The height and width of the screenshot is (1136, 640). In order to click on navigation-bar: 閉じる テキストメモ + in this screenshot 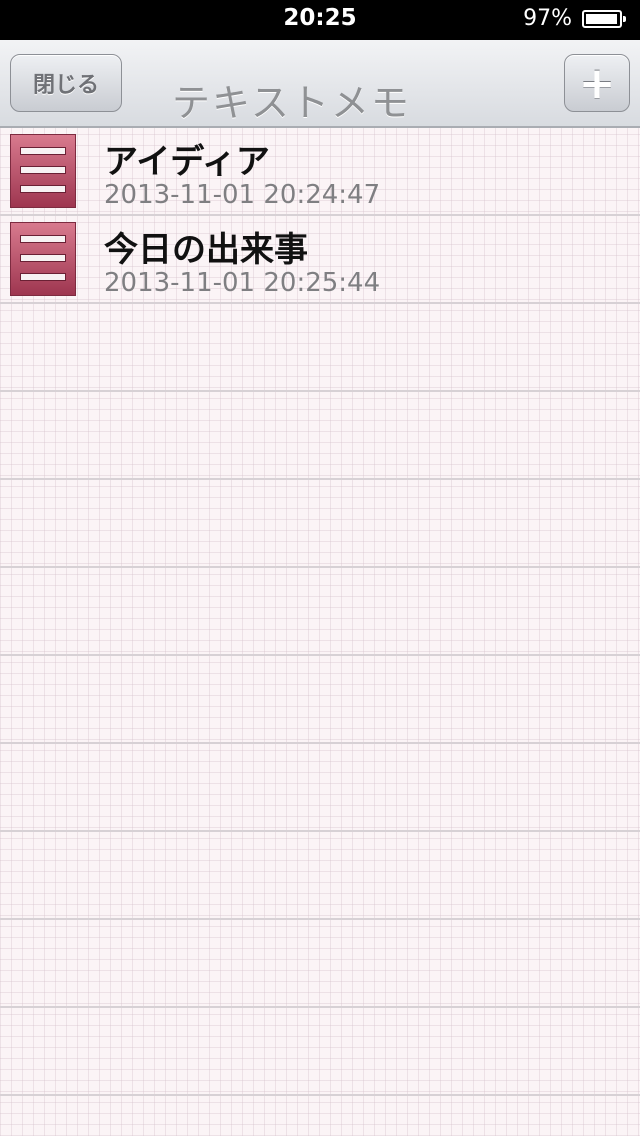, I will do `click(320, 84)`.